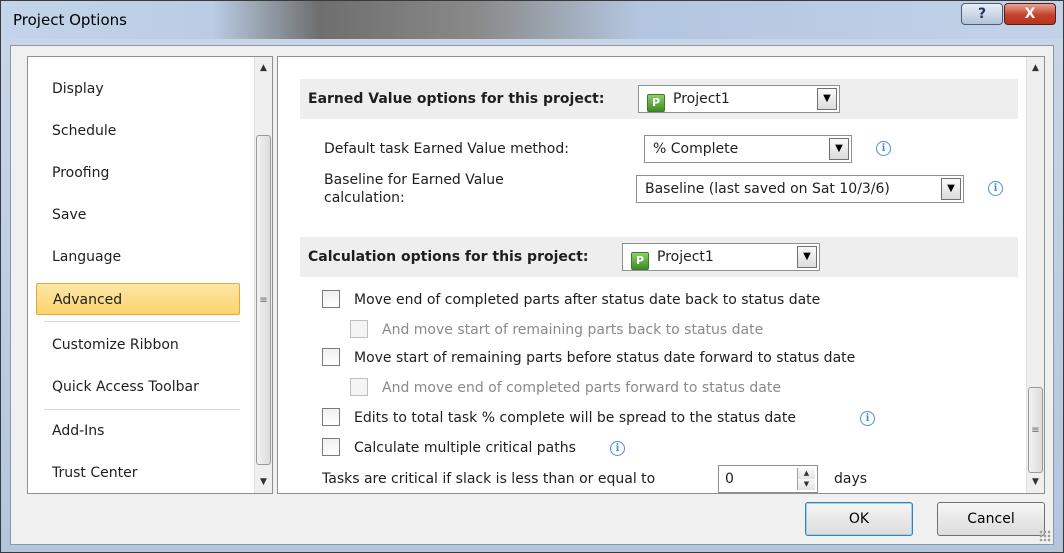 The width and height of the screenshot is (1064, 553). I want to click on nav-item-proofing: Proofing, so click(141, 173).